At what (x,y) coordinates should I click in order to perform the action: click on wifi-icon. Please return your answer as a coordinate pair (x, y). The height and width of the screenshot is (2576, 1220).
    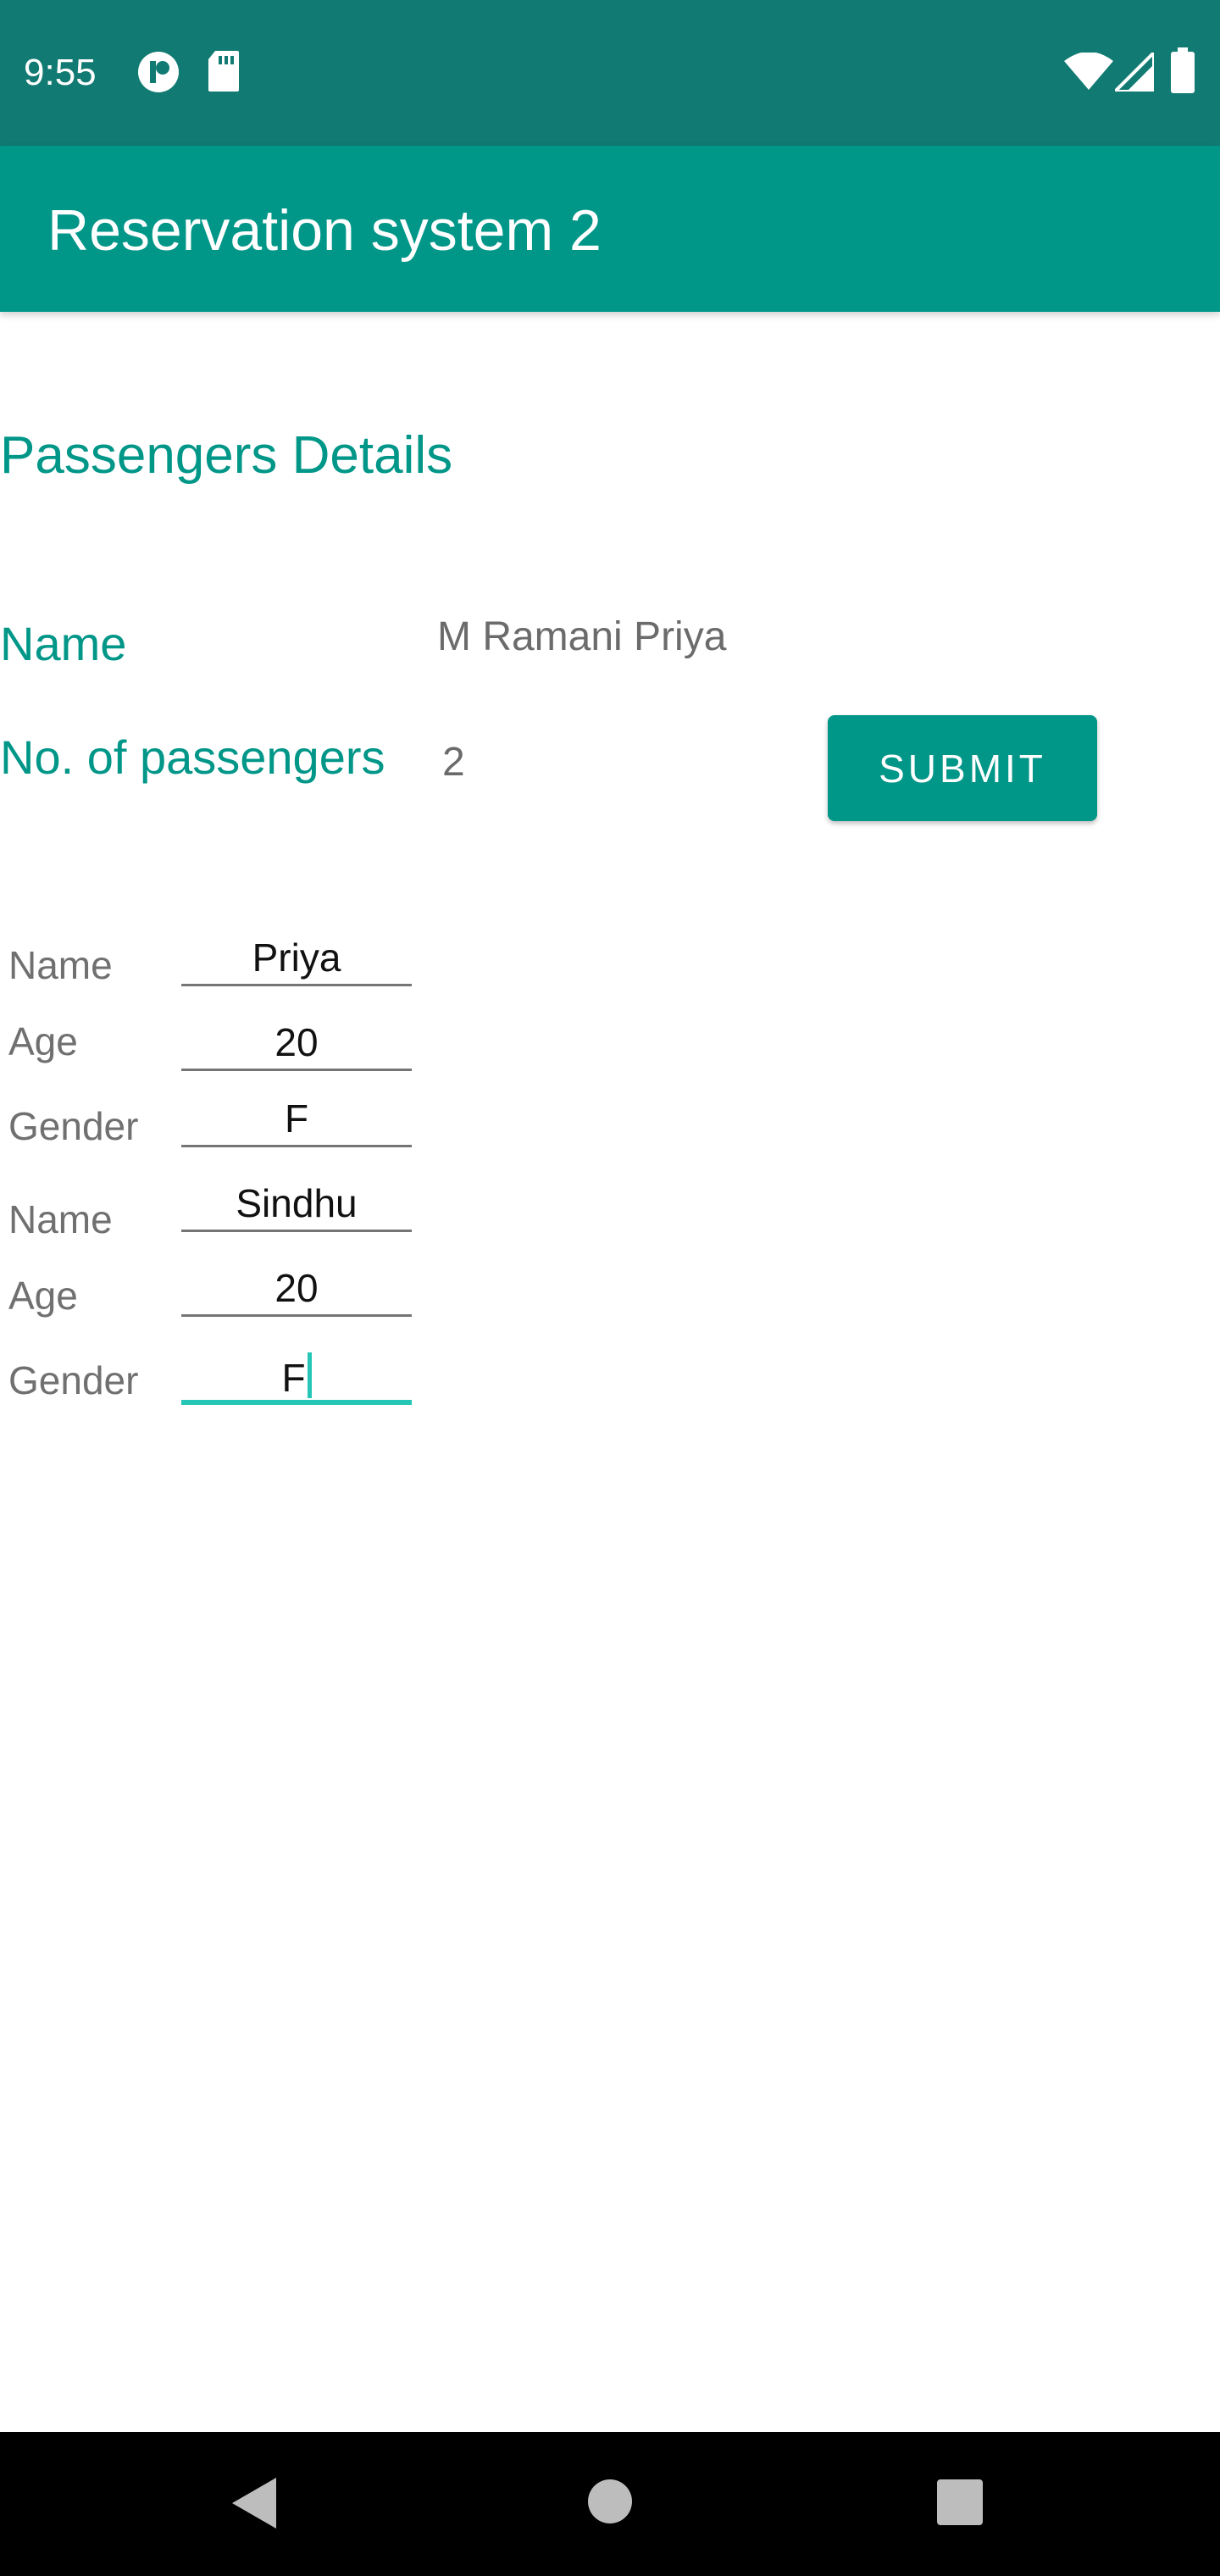
    Looking at the image, I should click on (1088, 73).